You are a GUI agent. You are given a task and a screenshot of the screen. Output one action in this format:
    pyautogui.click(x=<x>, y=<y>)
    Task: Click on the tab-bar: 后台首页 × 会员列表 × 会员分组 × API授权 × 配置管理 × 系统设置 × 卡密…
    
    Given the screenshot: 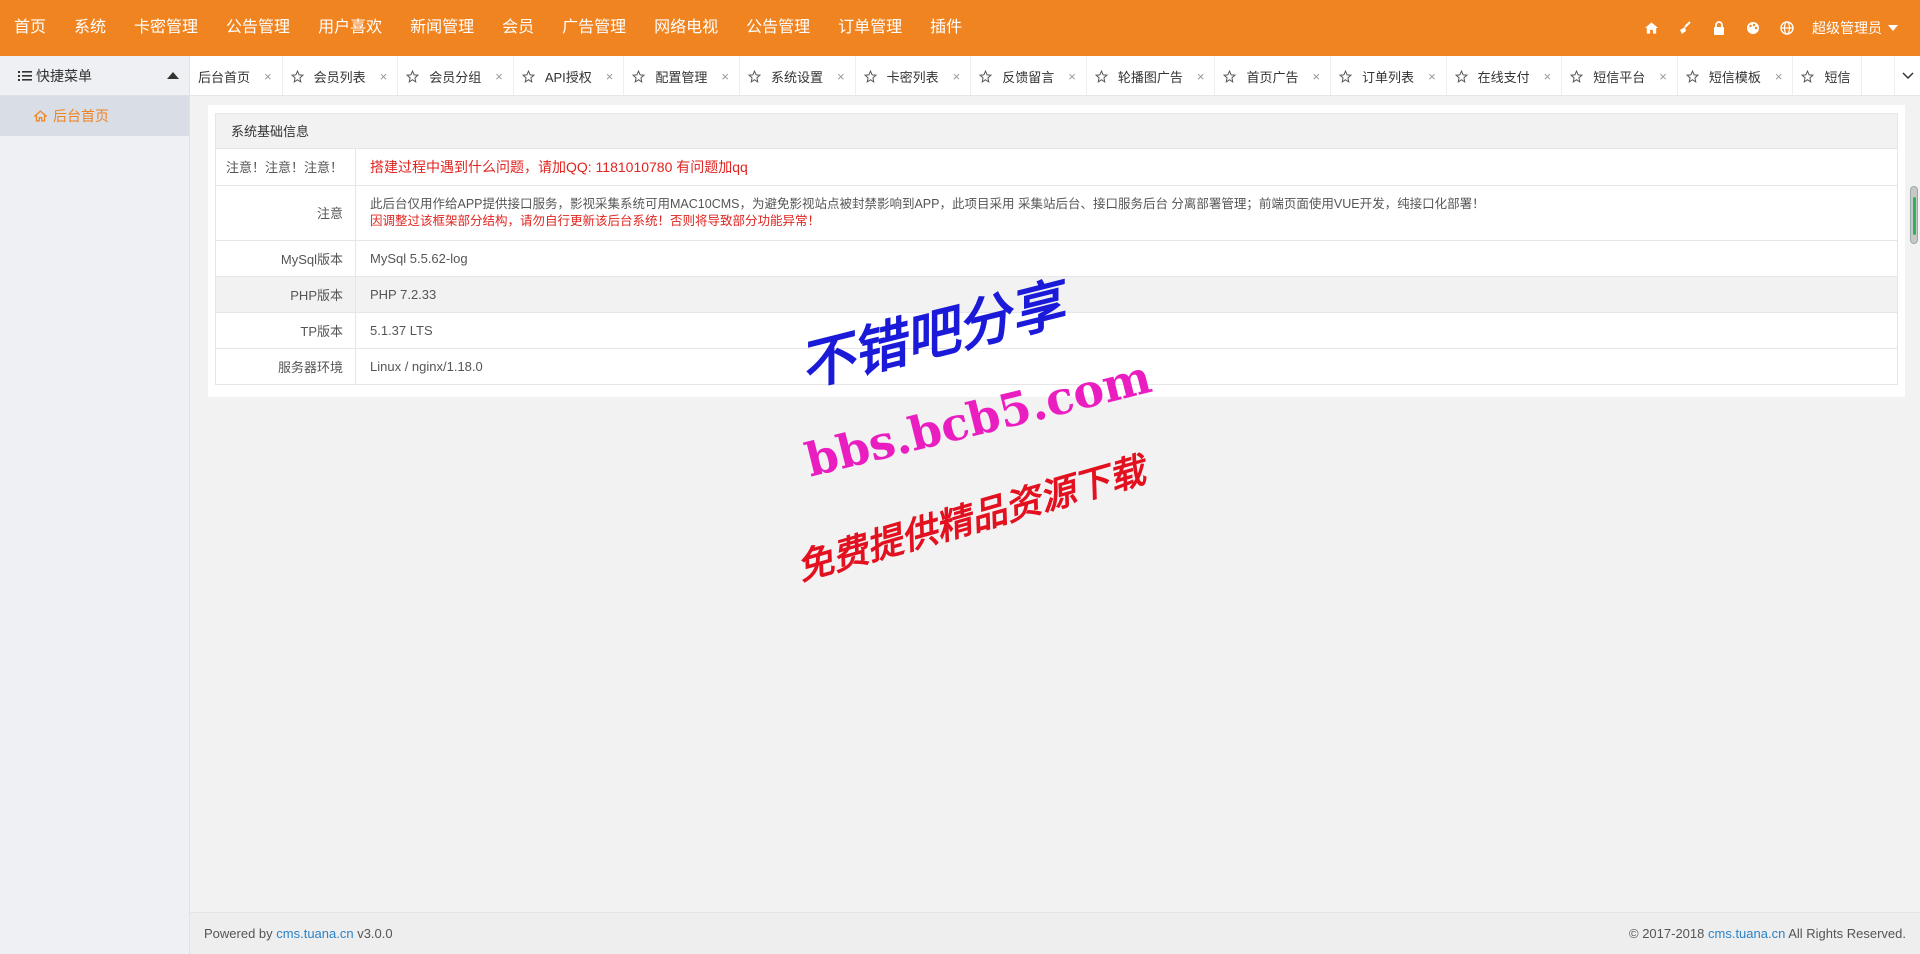 What is the action you would take?
    pyautogui.click(x=1055, y=76)
    